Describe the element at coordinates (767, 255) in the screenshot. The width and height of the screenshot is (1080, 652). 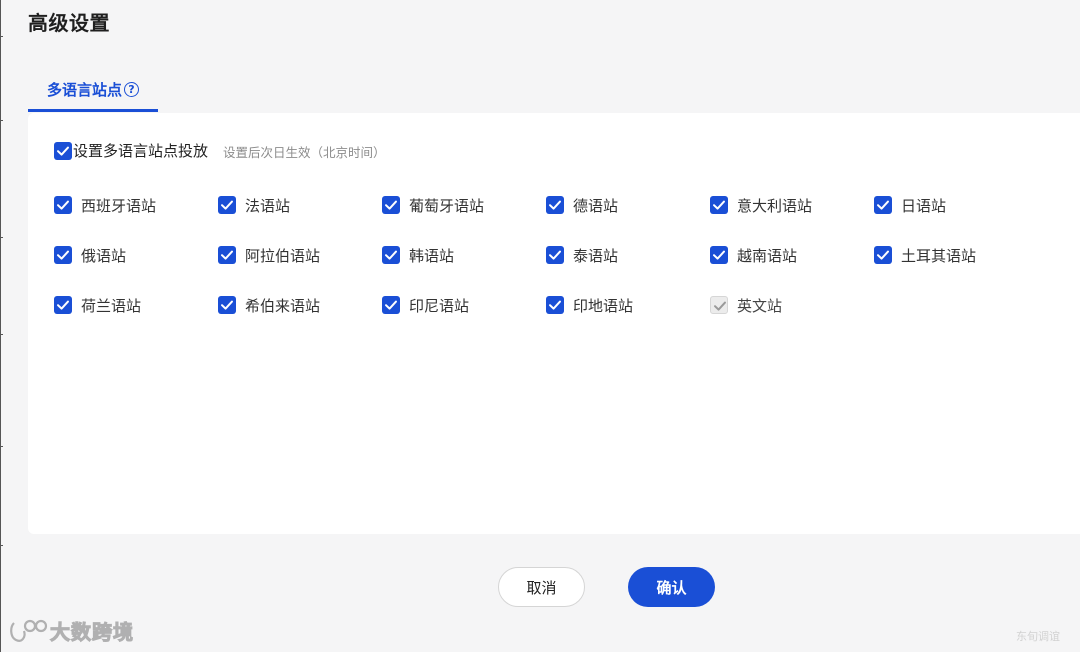
I see `site-label: 越南语站` at that location.